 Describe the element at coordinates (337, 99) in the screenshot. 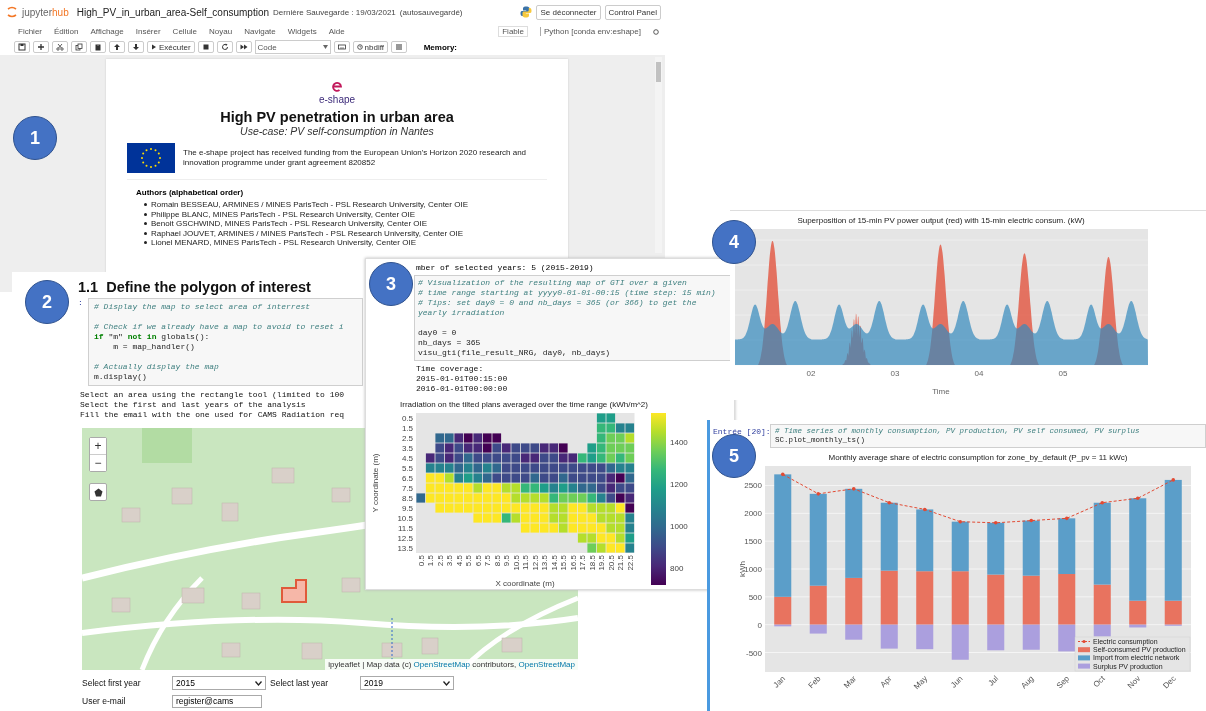

I see `brand-name: e-shape` at that location.